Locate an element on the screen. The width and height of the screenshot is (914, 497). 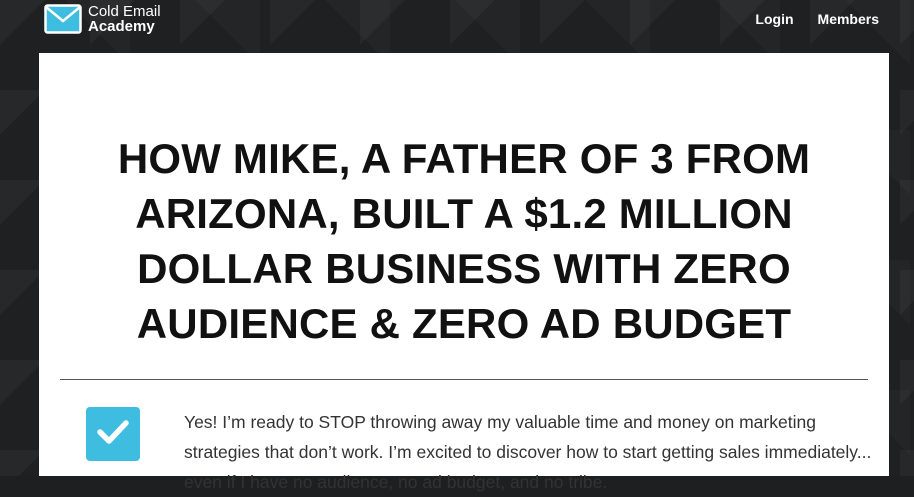
top-navigation-bar: Cold Email Academy Login Members is located at coordinates (457, 26).